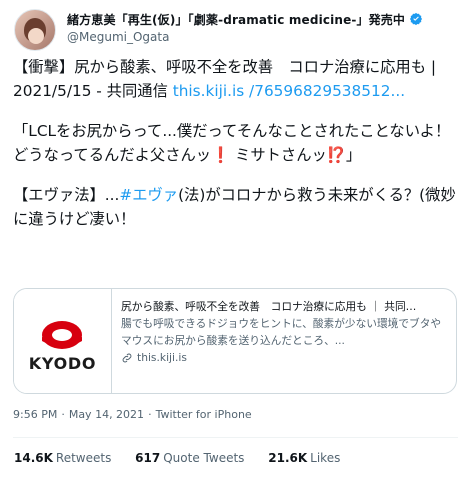  Describe the element at coordinates (35, 414) in the screenshot. I see `tweet-time: 9:56 PM` at that location.